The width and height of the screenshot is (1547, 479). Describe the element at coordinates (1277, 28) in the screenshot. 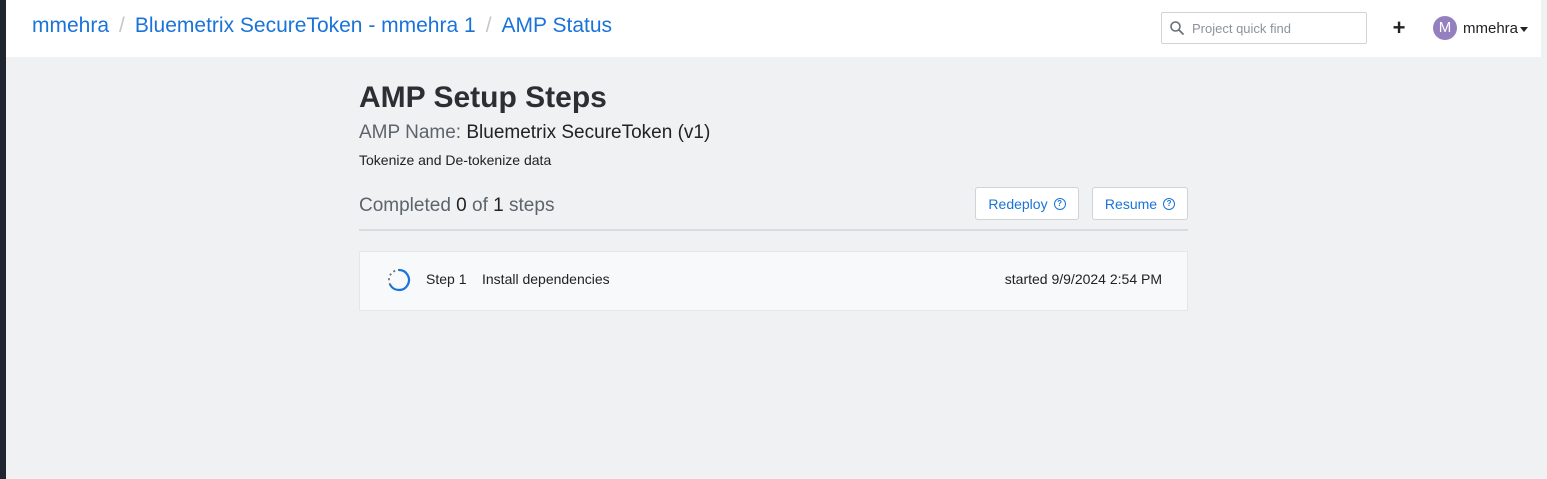

I see `search-input` at that location.